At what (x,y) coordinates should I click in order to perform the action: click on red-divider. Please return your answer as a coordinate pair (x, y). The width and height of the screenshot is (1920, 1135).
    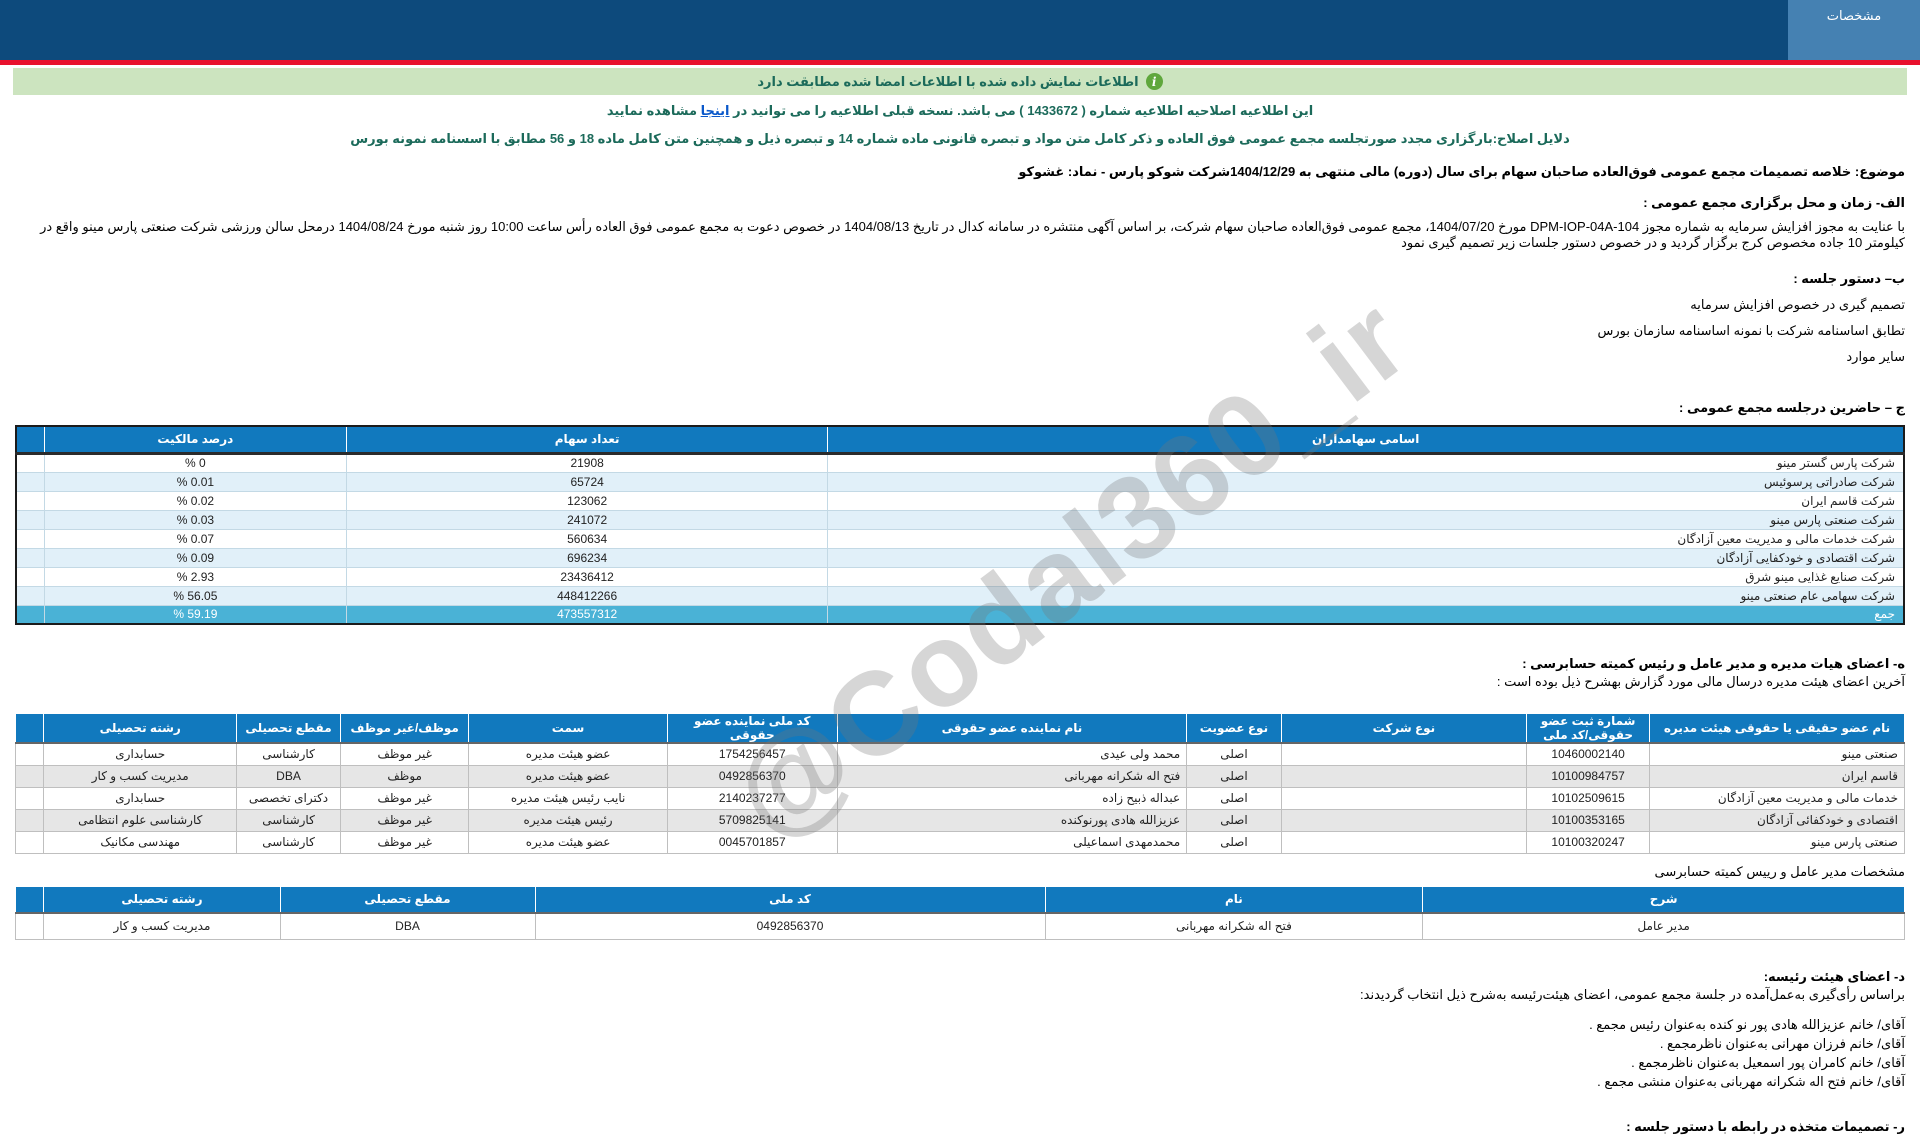
    Looking at the image, I should click on (960, 62).